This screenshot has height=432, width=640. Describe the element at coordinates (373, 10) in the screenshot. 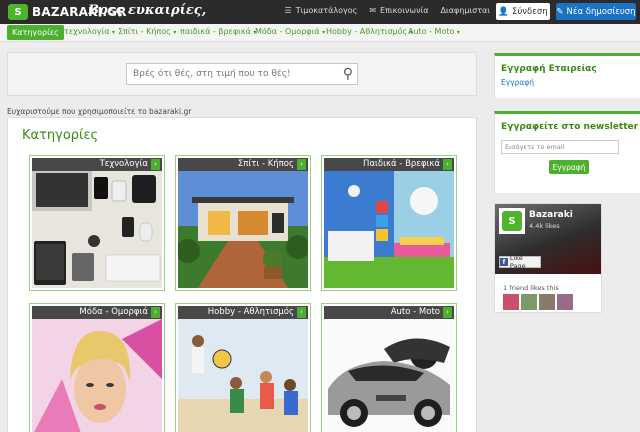

I see `envelope-icon: ✉` at that location.